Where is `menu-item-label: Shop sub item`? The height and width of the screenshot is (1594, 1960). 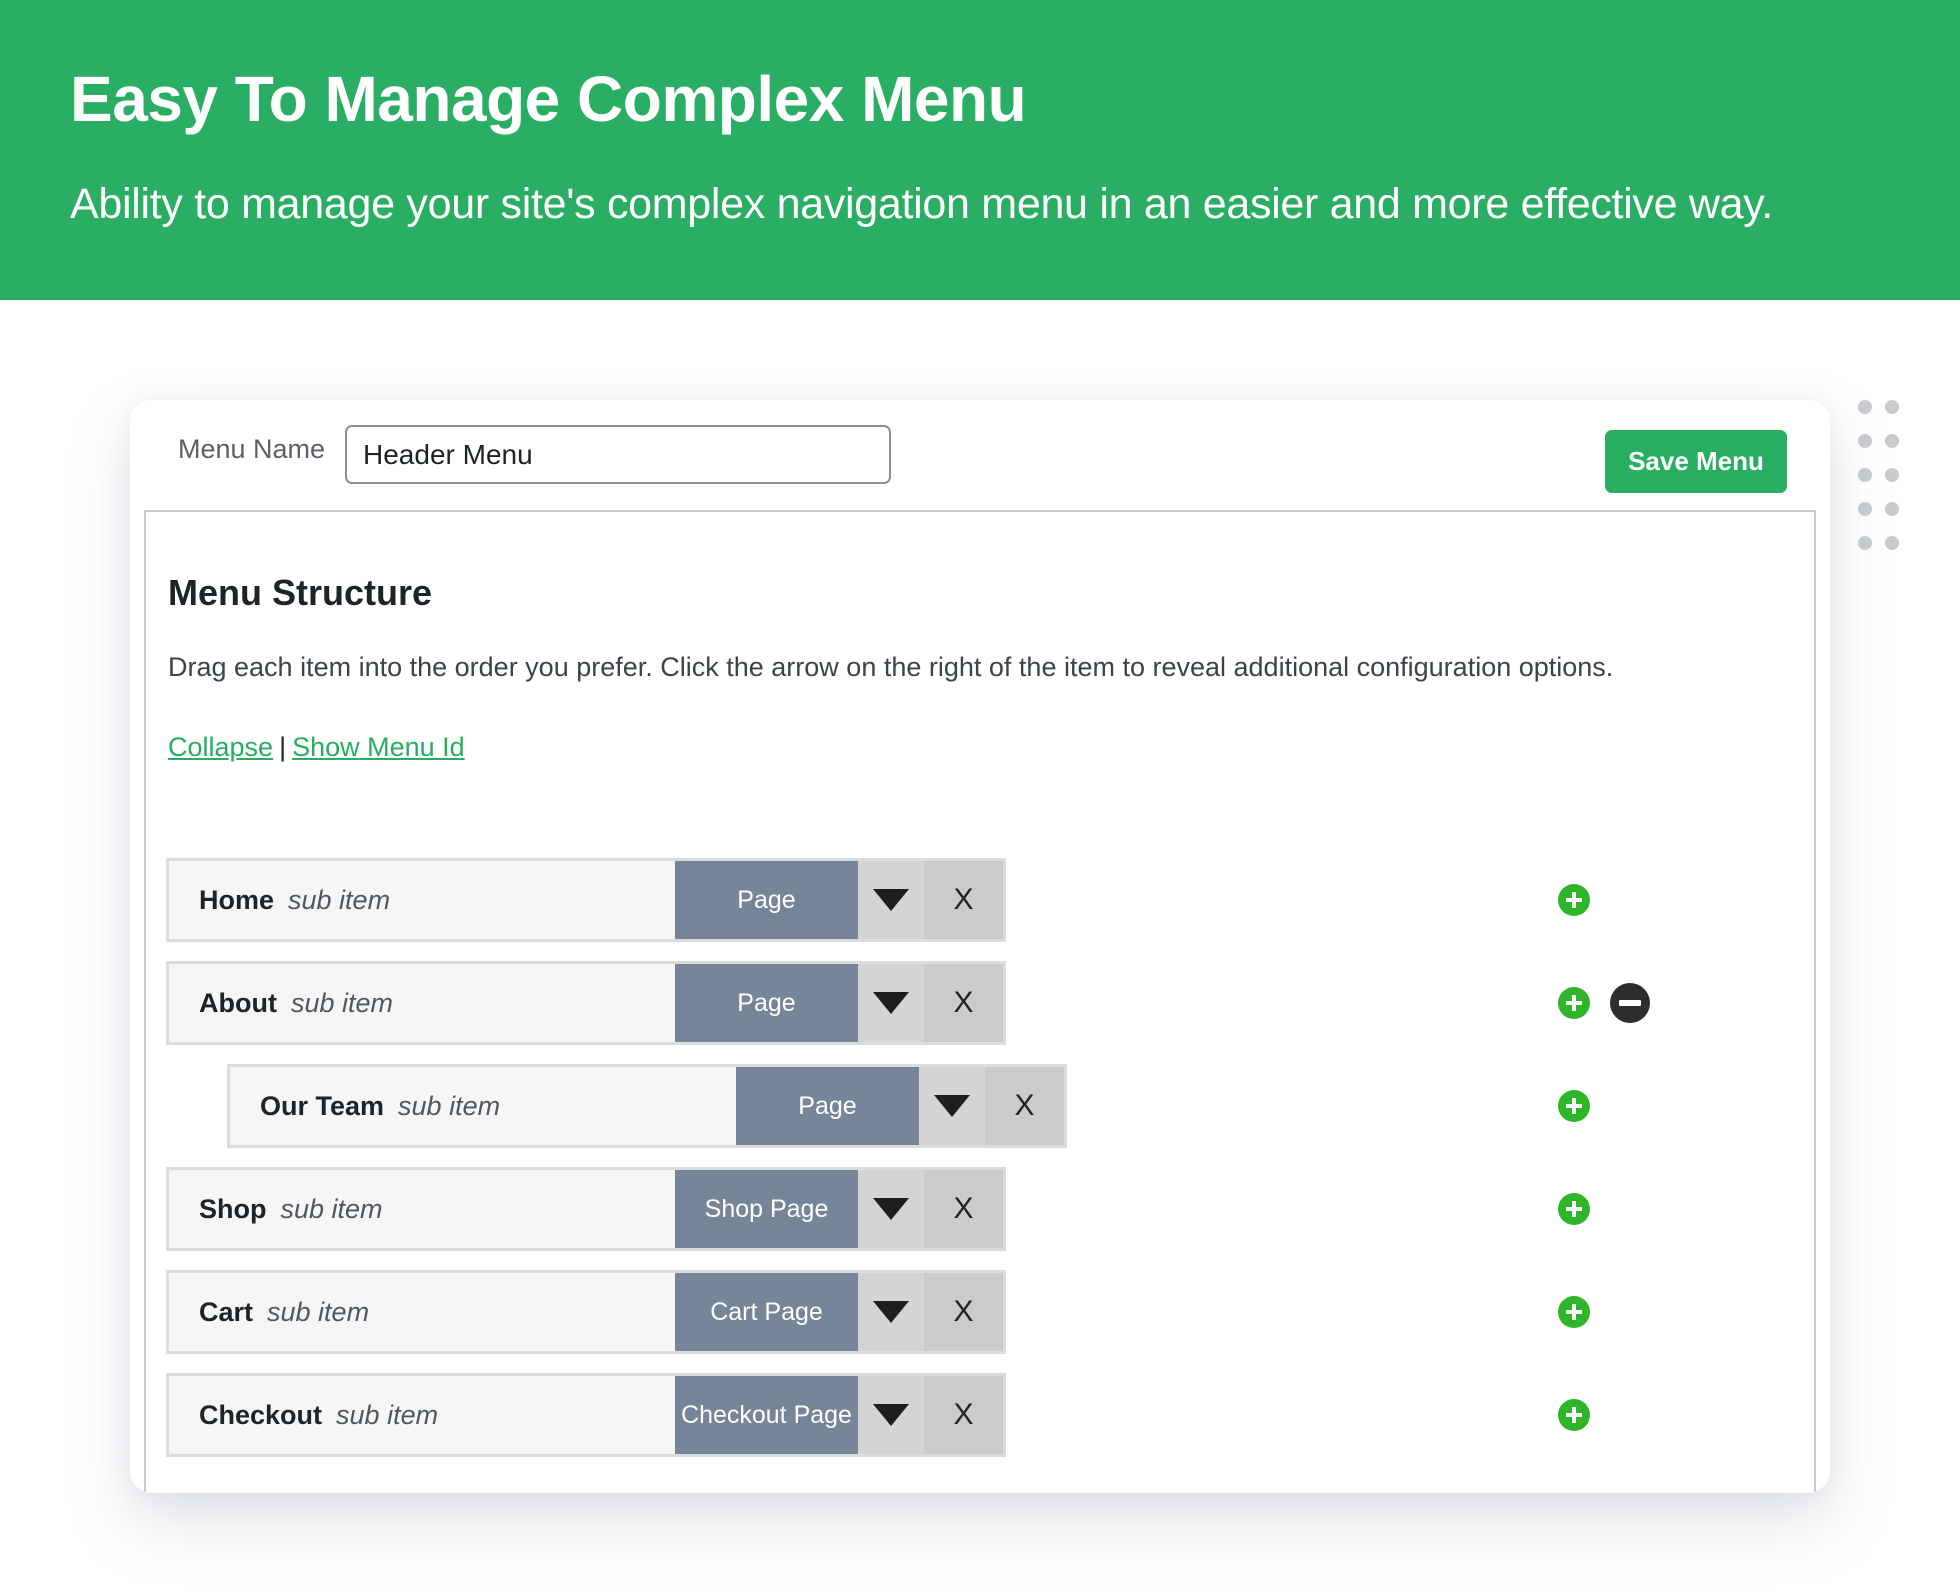 menu-item-label: Shop sub item is located at coordinates (422, 1209).